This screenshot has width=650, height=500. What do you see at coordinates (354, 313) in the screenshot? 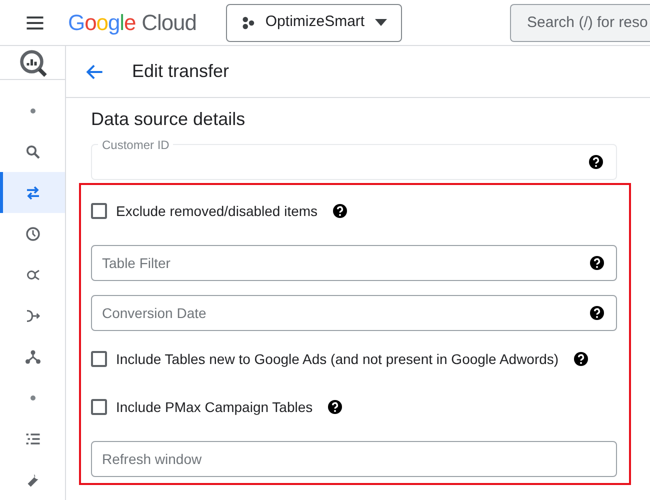
I see `text-field: Conversion Date` at bounding box center [354, 313].